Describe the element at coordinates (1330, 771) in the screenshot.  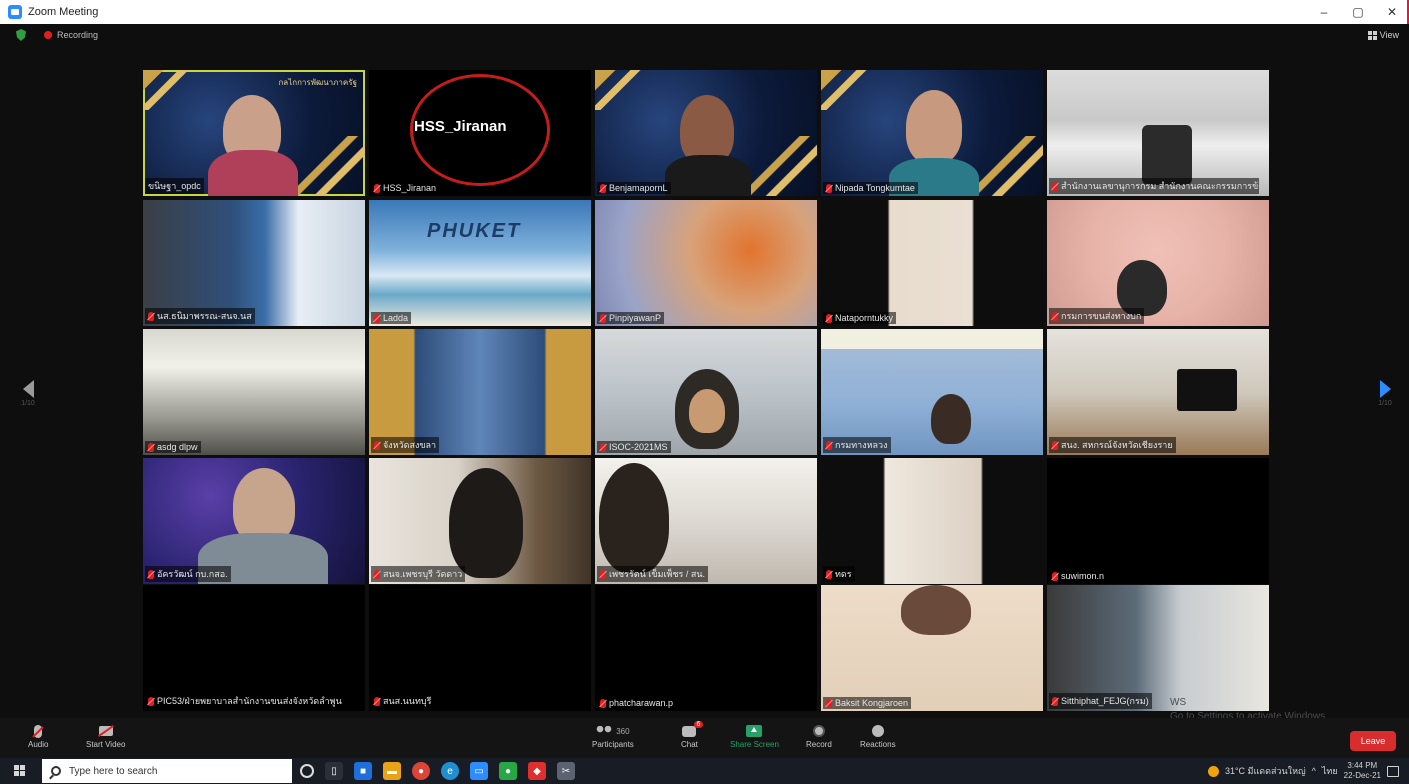
I see `lang-indicator: ไทย` at that location.